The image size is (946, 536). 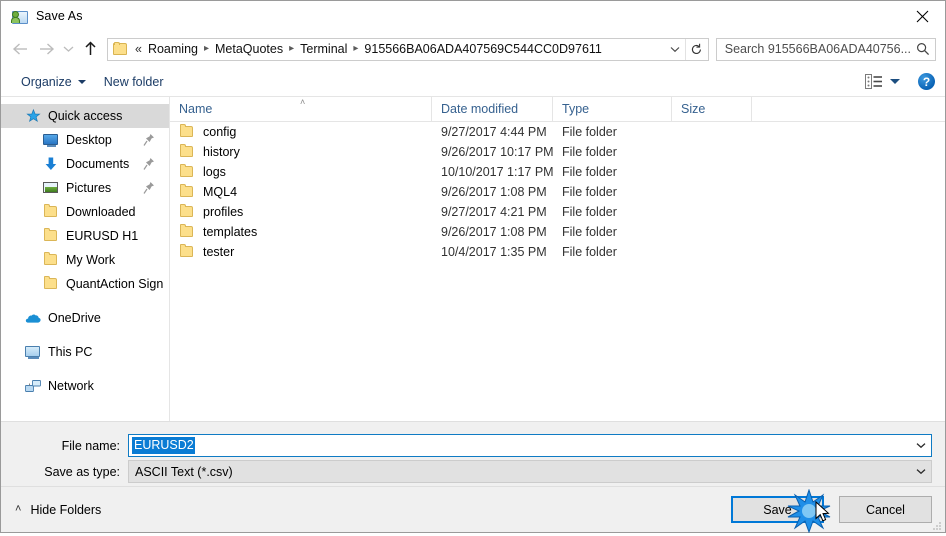 What do you see at coordinates (492, 109) in the screenshot?
I see `column-header-date-modified: Date modified` at bounding box center [492, 109].